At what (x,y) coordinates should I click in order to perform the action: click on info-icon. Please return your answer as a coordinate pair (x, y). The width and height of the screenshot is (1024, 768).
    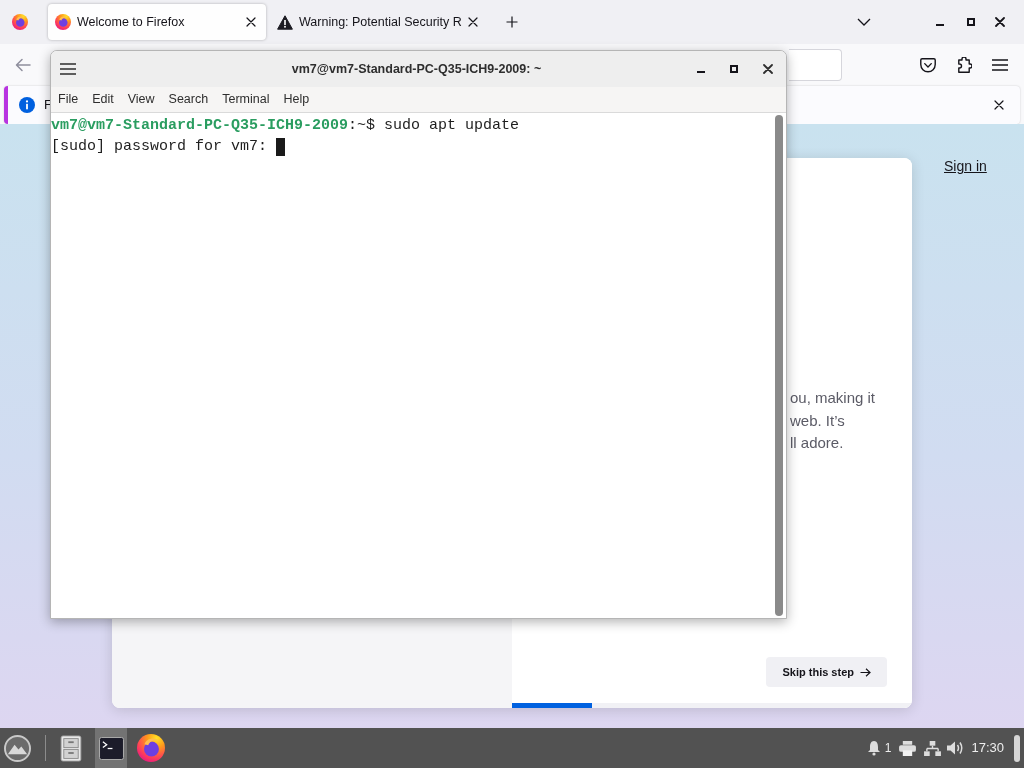
    Looking at the image, I should click on (27, 105).